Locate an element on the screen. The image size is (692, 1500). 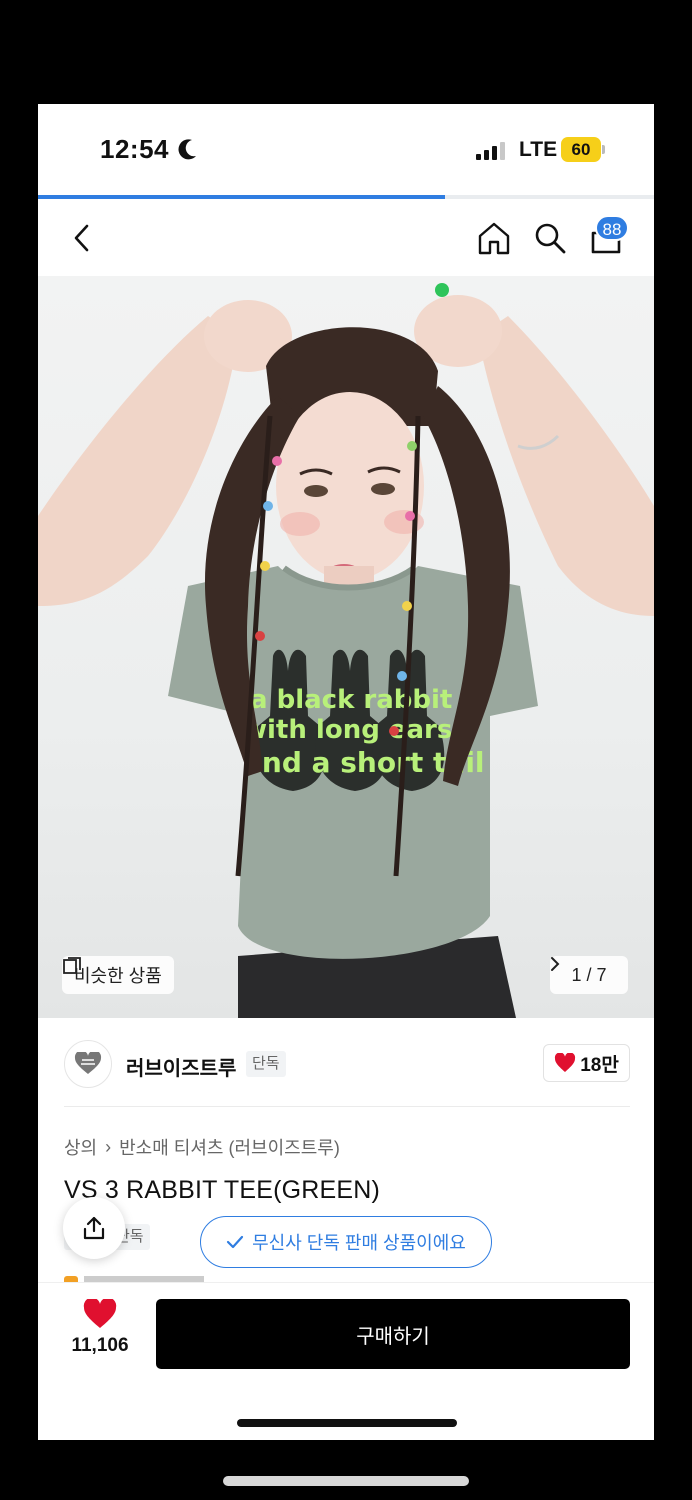
exclusive-sale-notice: 무신사 단독 판매 상품이에요 is located at coordinates (346, 1242).